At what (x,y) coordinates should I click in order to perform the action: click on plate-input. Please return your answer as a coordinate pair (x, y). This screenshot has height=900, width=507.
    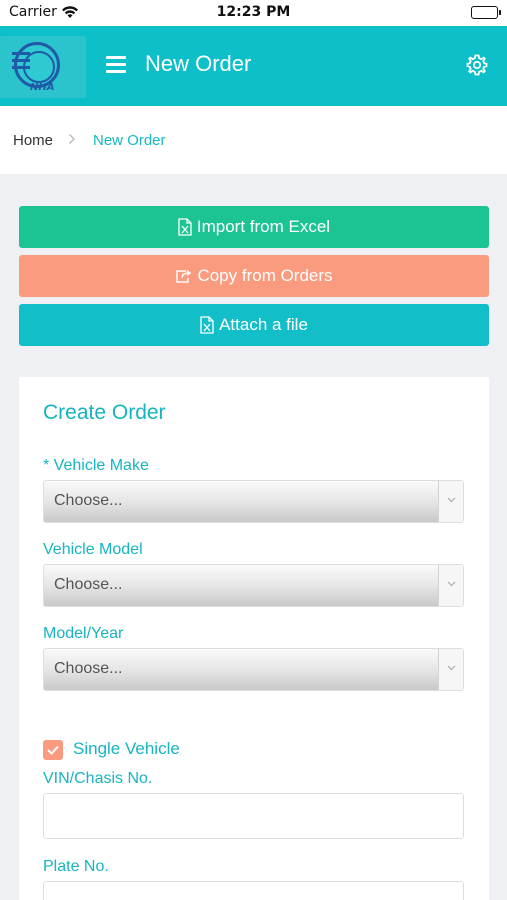
    Looking at the image, I should click on (253, 890).